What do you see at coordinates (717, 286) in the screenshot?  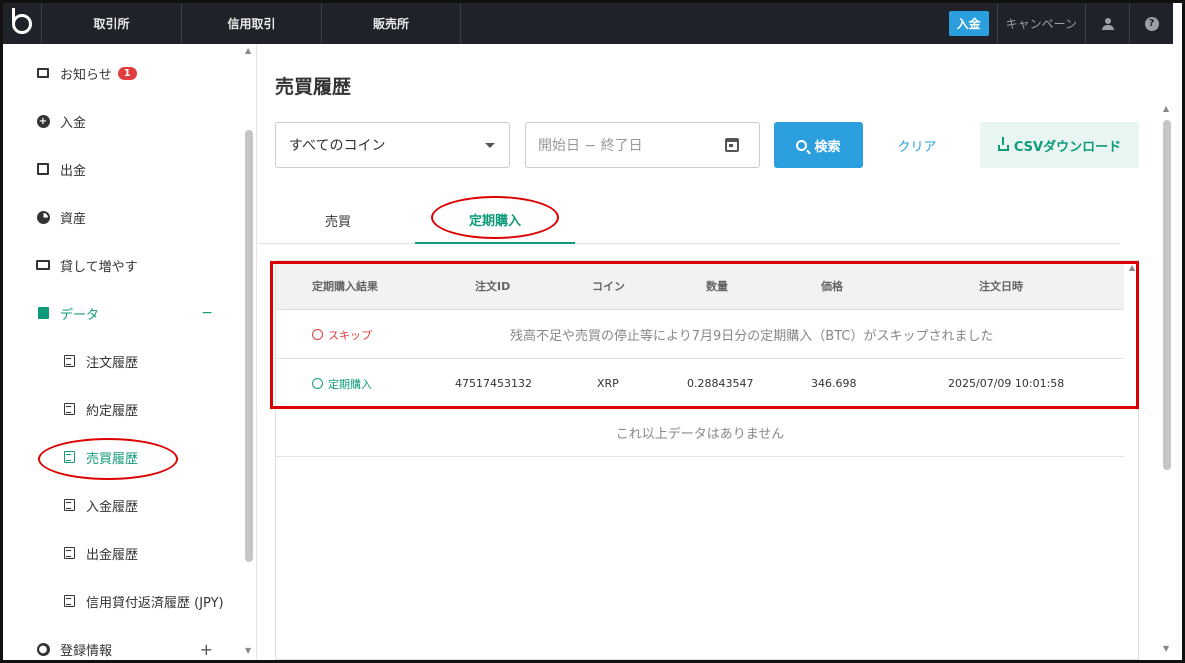 I see `column-header-quantity: 数量` at bounding box center [717, 286].